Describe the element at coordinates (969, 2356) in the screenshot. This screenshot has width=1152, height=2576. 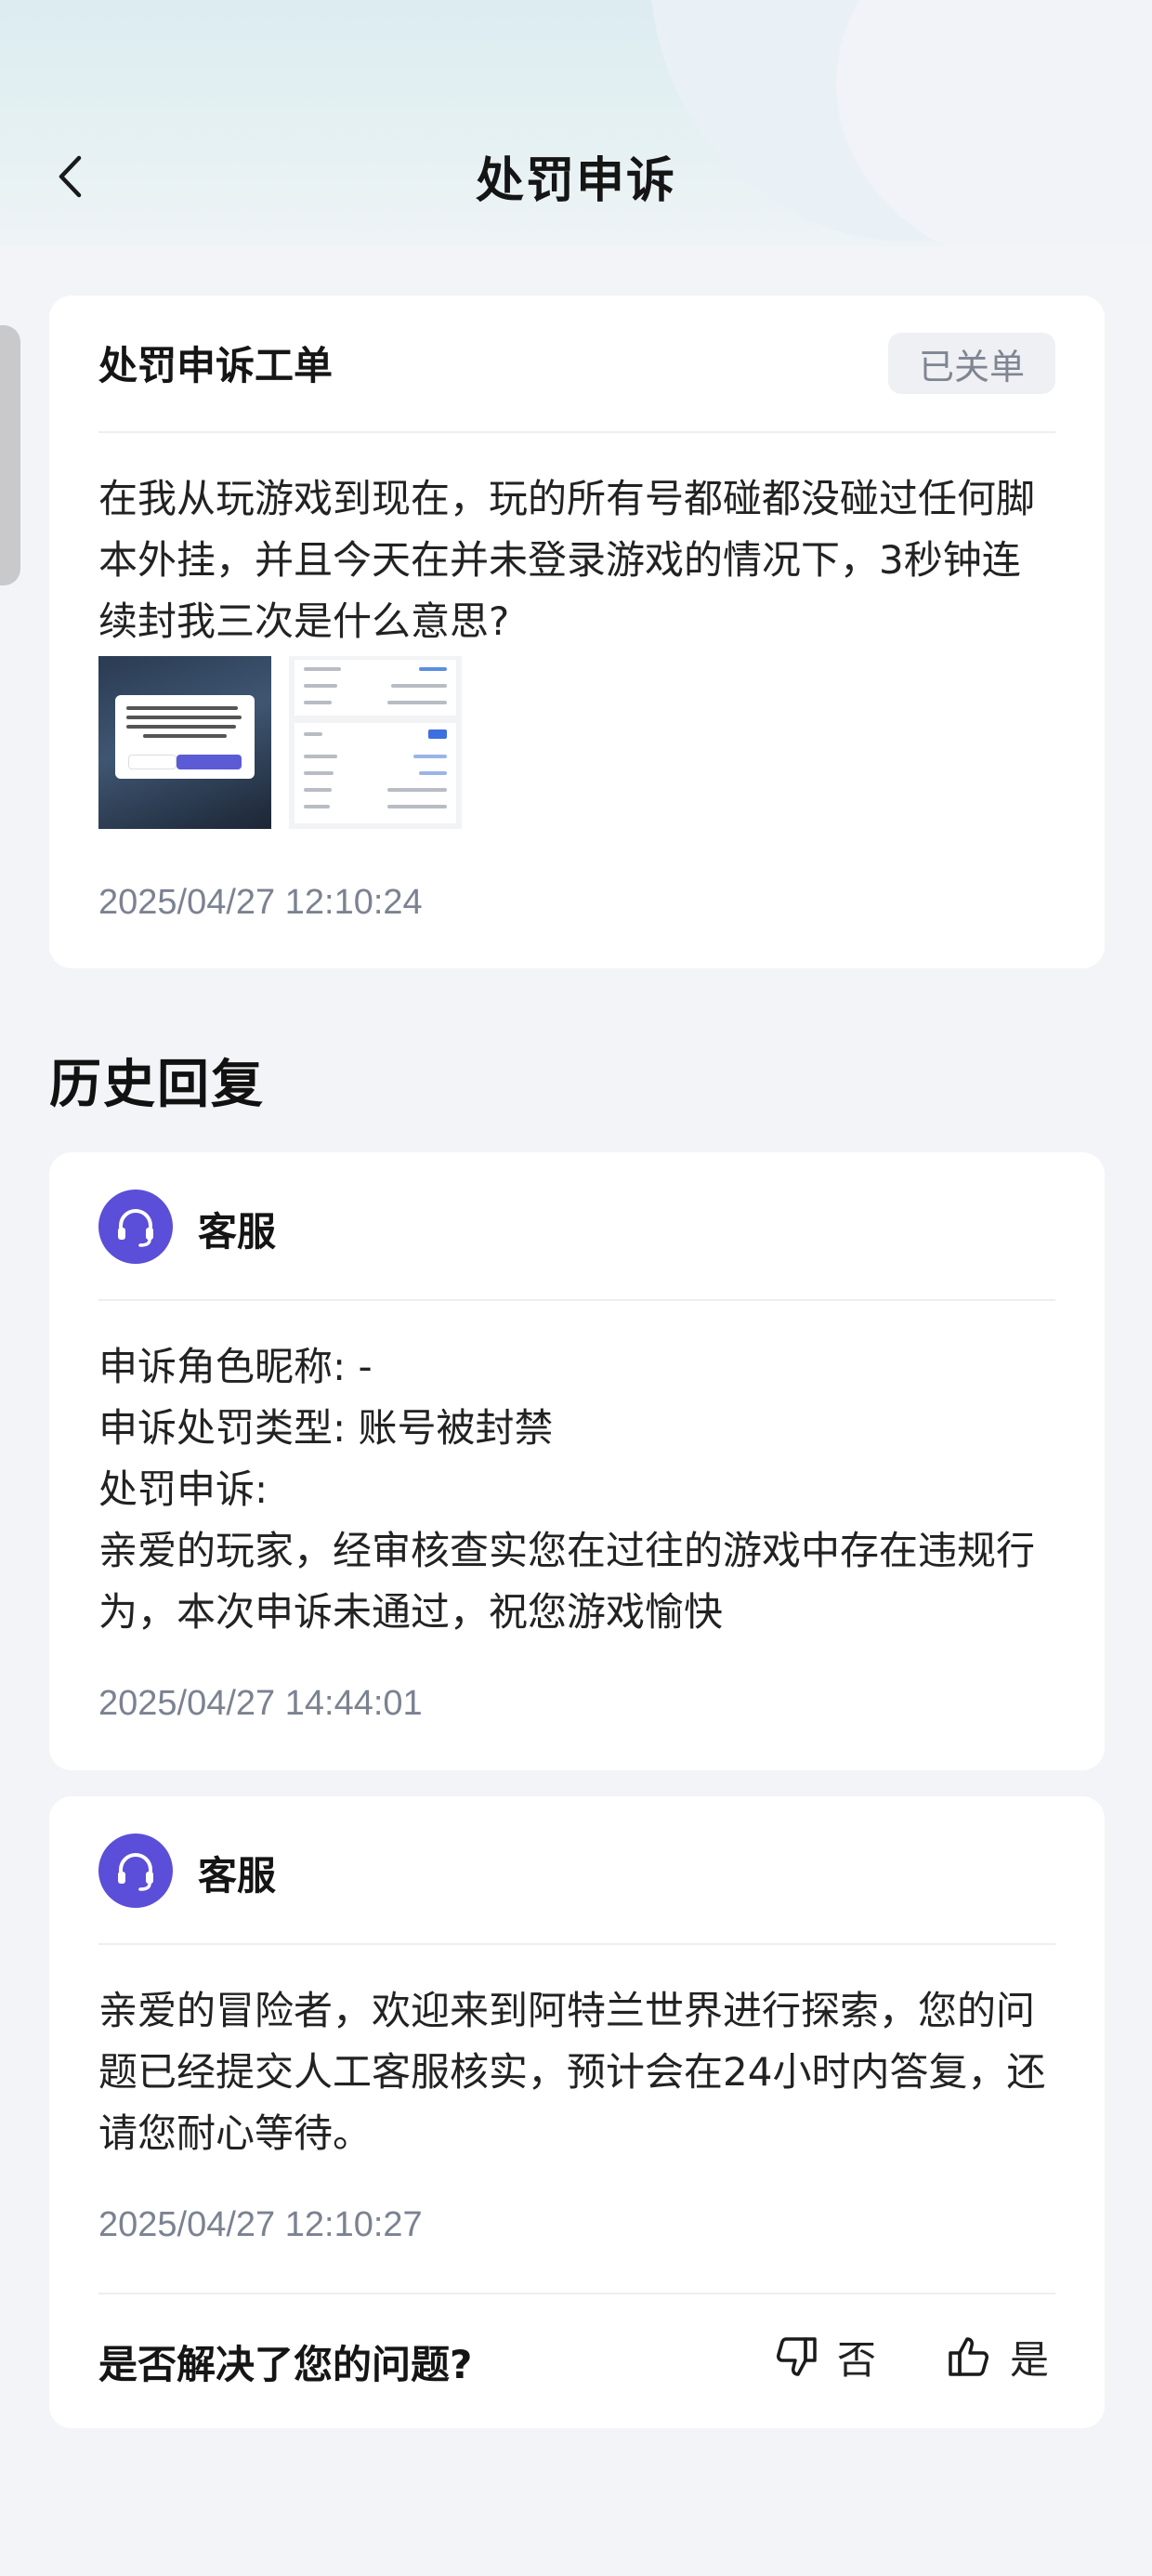
I see `thumbs-up-icon` at that location.